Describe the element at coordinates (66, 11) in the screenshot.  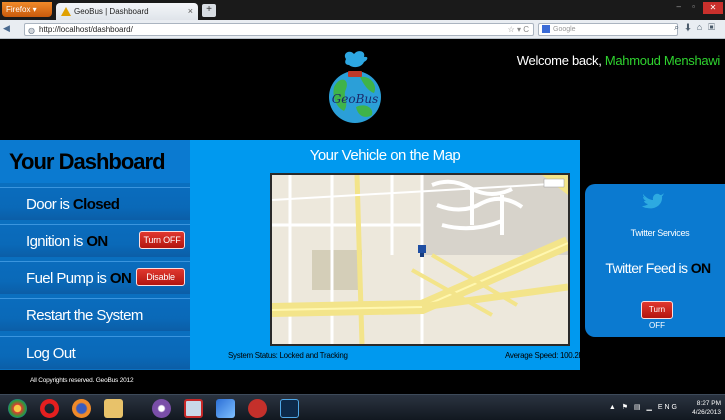
I see `warning-icon` at that location.